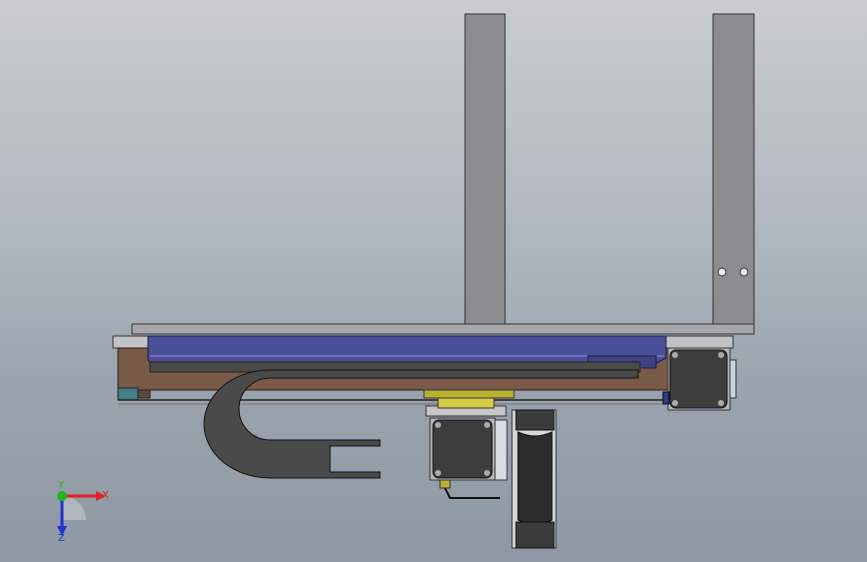  Describe the element at coordinates (485, 170) in the screenshot. I see `left-upright-post` at that location.